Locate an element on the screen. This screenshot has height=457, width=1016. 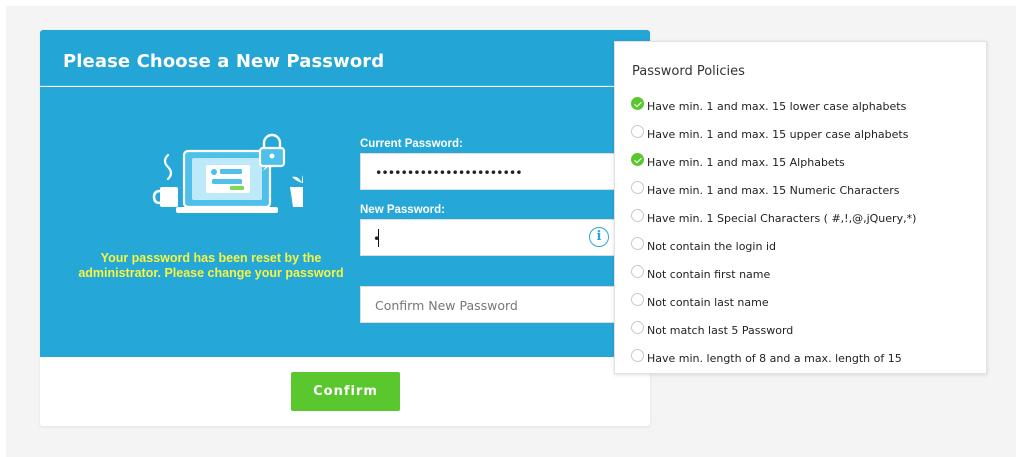
confirm-button: Confirm is located at coordinates (345, 391).